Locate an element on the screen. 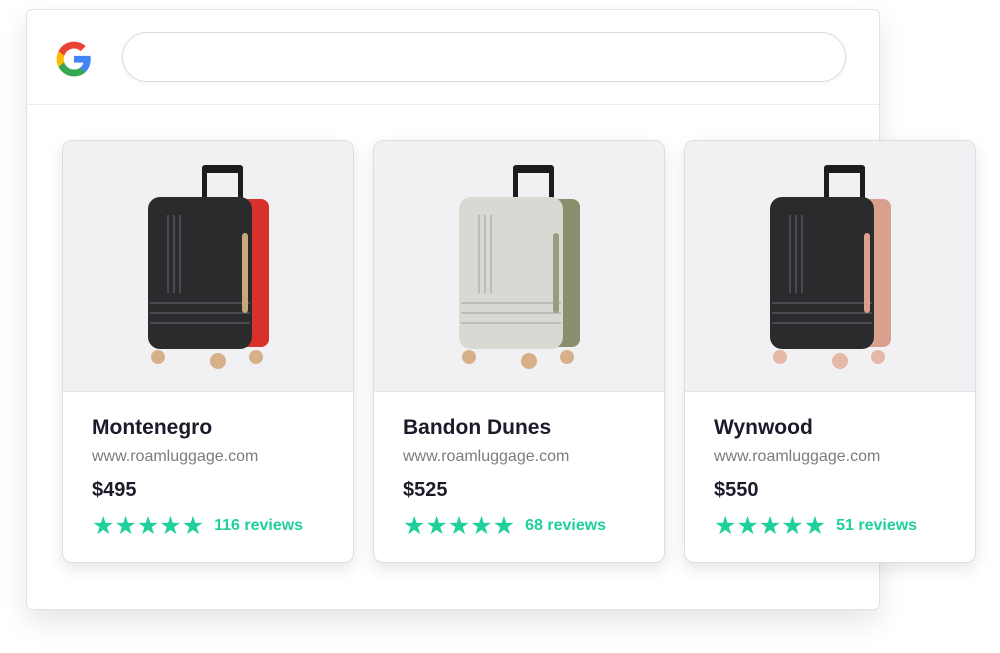 The image size is (1000, 653). search-input is located at coordinates (484, 57).